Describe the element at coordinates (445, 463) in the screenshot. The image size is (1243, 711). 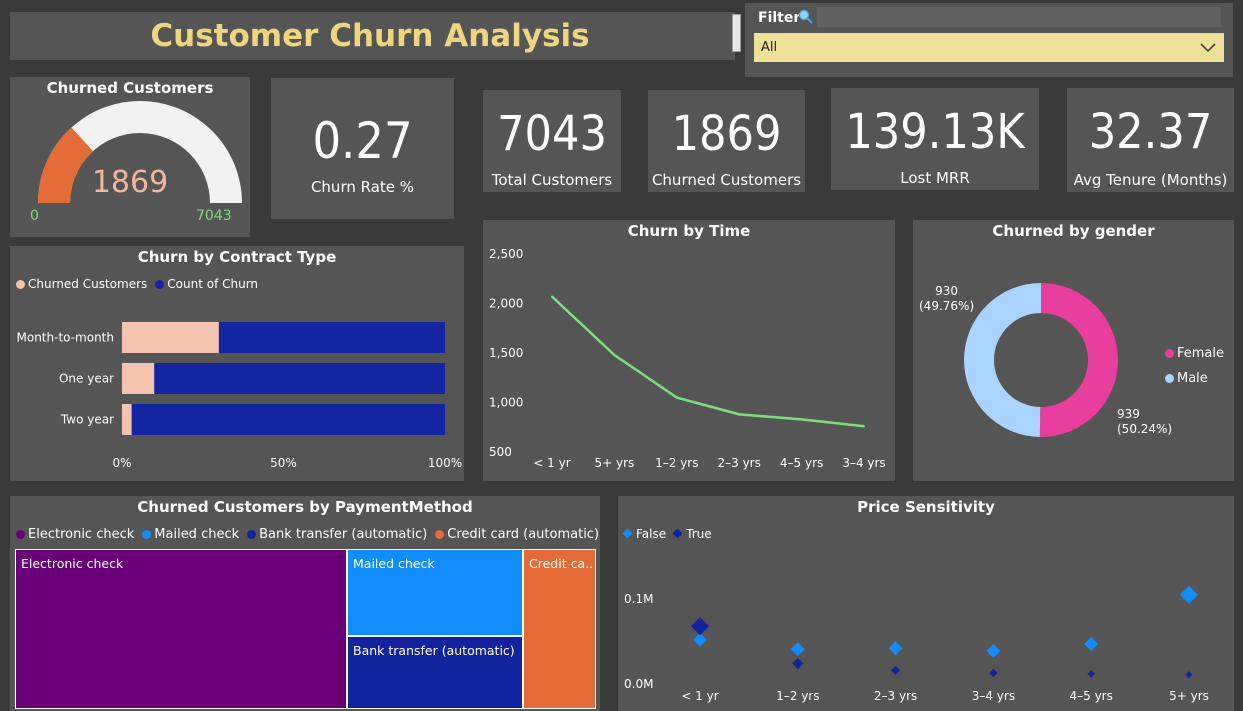
I see `x-tick-label: 100%` at that location.